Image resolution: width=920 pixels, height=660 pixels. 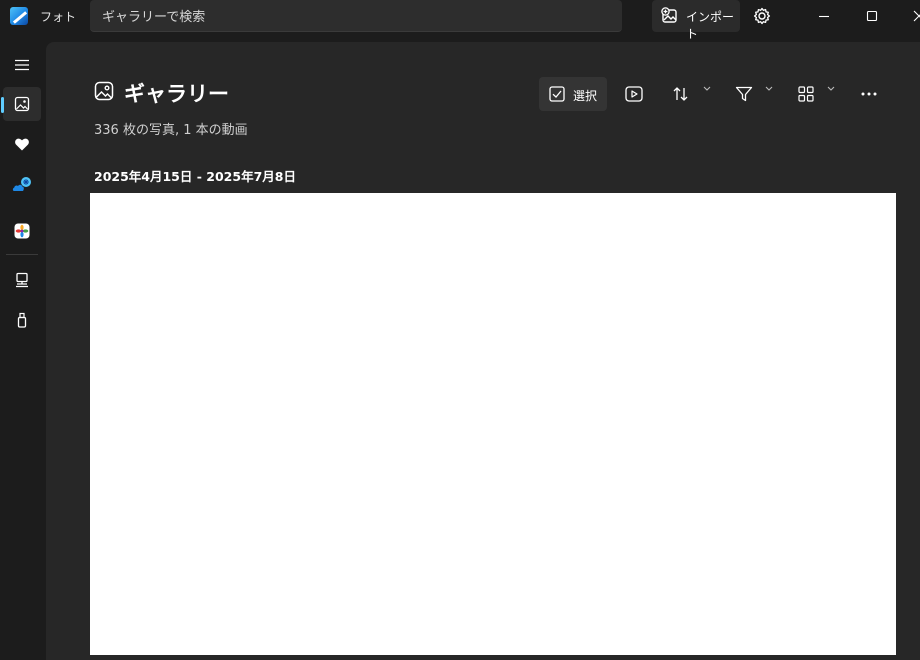 I want to click on hamburger-menu-icon, so click(x=22, y=65).